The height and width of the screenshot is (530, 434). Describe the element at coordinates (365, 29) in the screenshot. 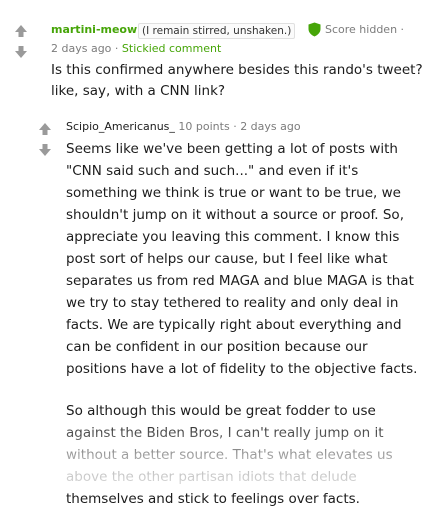

I see `score-hidden-label: Score hidden ·` at that location.